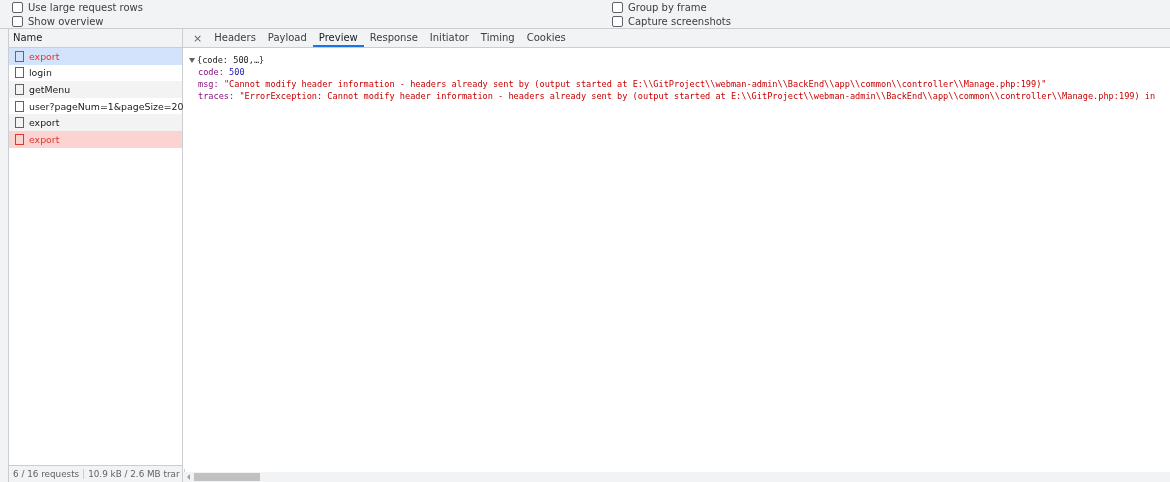 Image resolution: width=1170 pixels, height=482 pixels. What do you see at coordinates (622, 84) in the screenshot?
I see `json-entry: msg: "Cannot modify header information - headers already sent by (output started at E:\\GitProject\\webman-admin\\BackEnd\\app\\common\\controller\\Manage.php:199)"` at bounding box center [622, 84].